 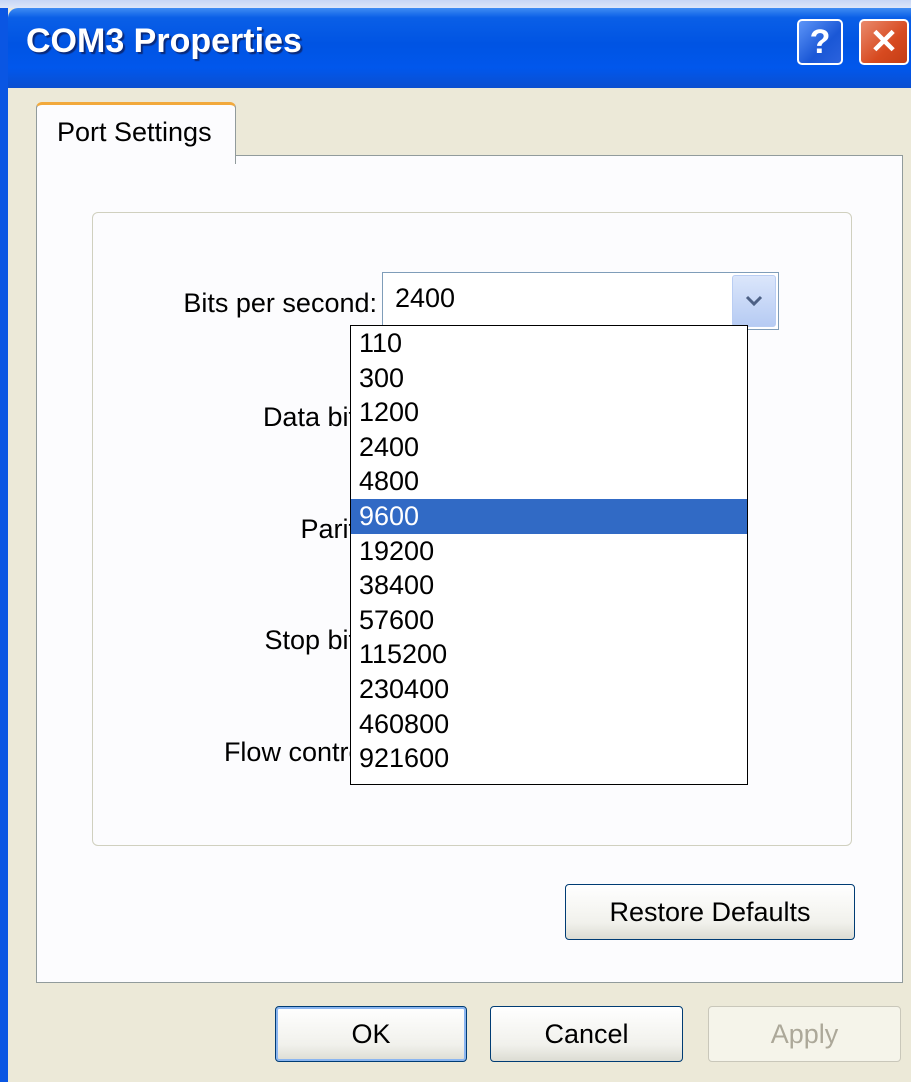 What do you see at coordinates (549, 689) in the screenshot?
I see `list-item: 230400` at bounding box center [549, 689].